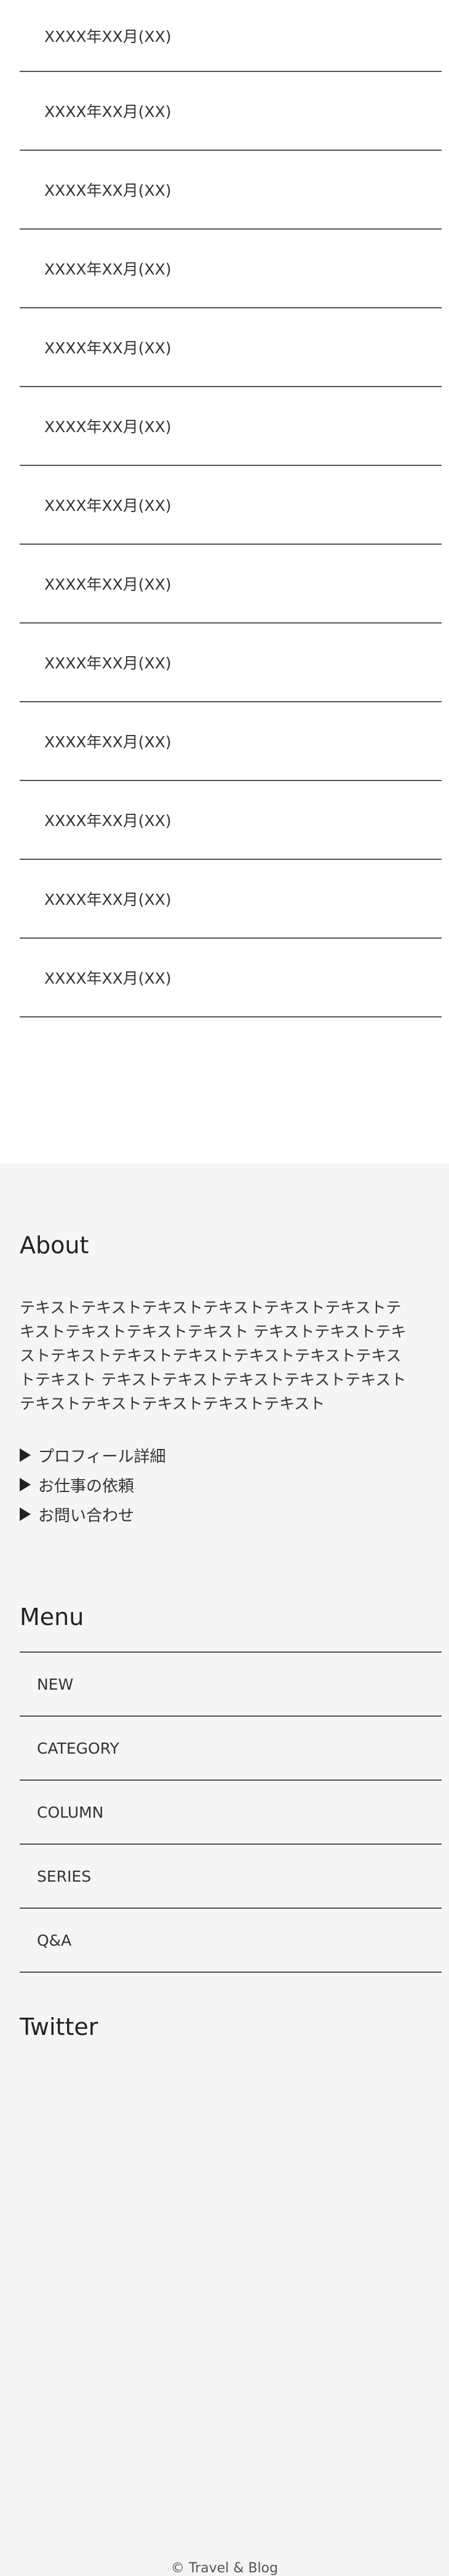  I want to click on about-title: About, so click(54, 1245).